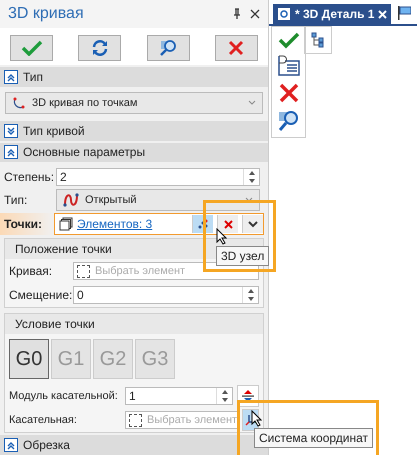 This screenshot has width=417, height=455. What do you see at coordinates (46, 13) in the screenshot?
I see `panel-title: 3D кривая` at bounding box center [46, 13].